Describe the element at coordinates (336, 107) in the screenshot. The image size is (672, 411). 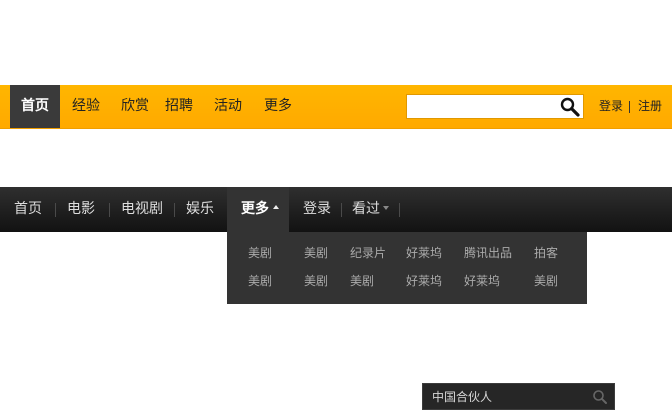
I see `top-nav-orange: 首页 经验 欣赏 招聘 活动 更多 登录 注册` at that location.